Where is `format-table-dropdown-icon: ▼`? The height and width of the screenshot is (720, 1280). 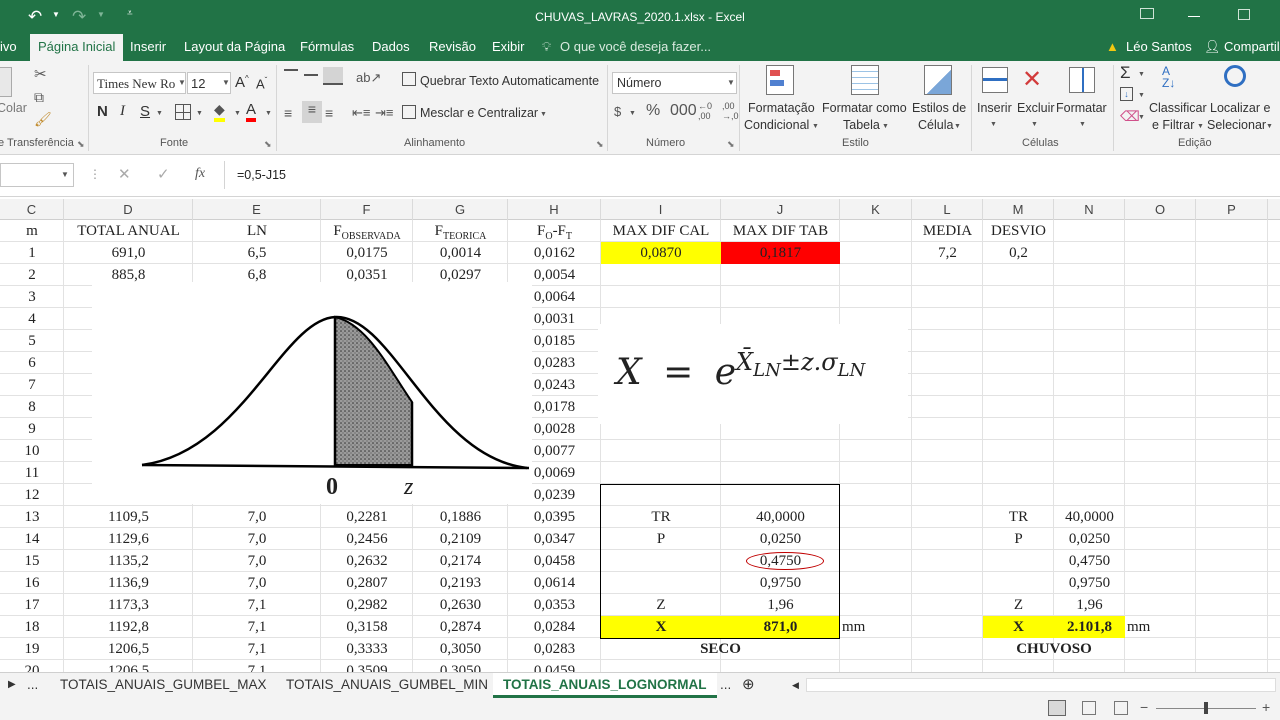
format-table-dropdown-icon: ▼ is located at coordinates (885, 126).